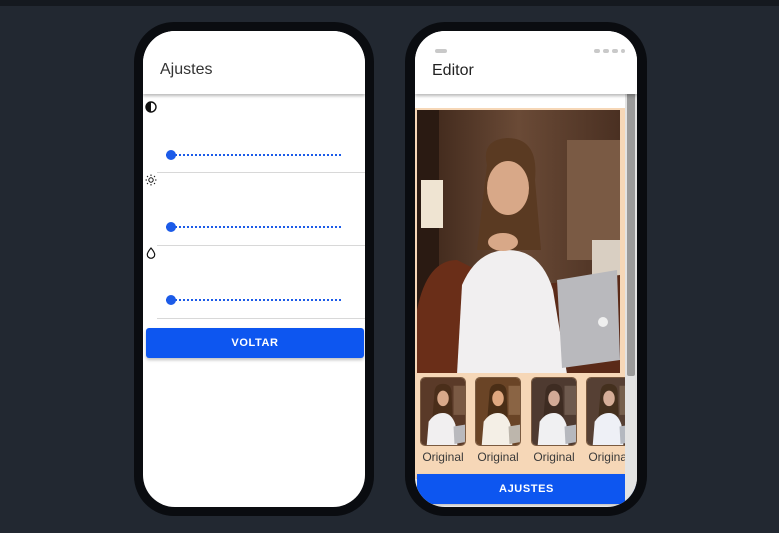 Image resolution: width=779 pixels, height=533 pixels. Describe the element at coordinates (254, 62) in the screenshot. I see `app-bar: Ajustes` at that location.